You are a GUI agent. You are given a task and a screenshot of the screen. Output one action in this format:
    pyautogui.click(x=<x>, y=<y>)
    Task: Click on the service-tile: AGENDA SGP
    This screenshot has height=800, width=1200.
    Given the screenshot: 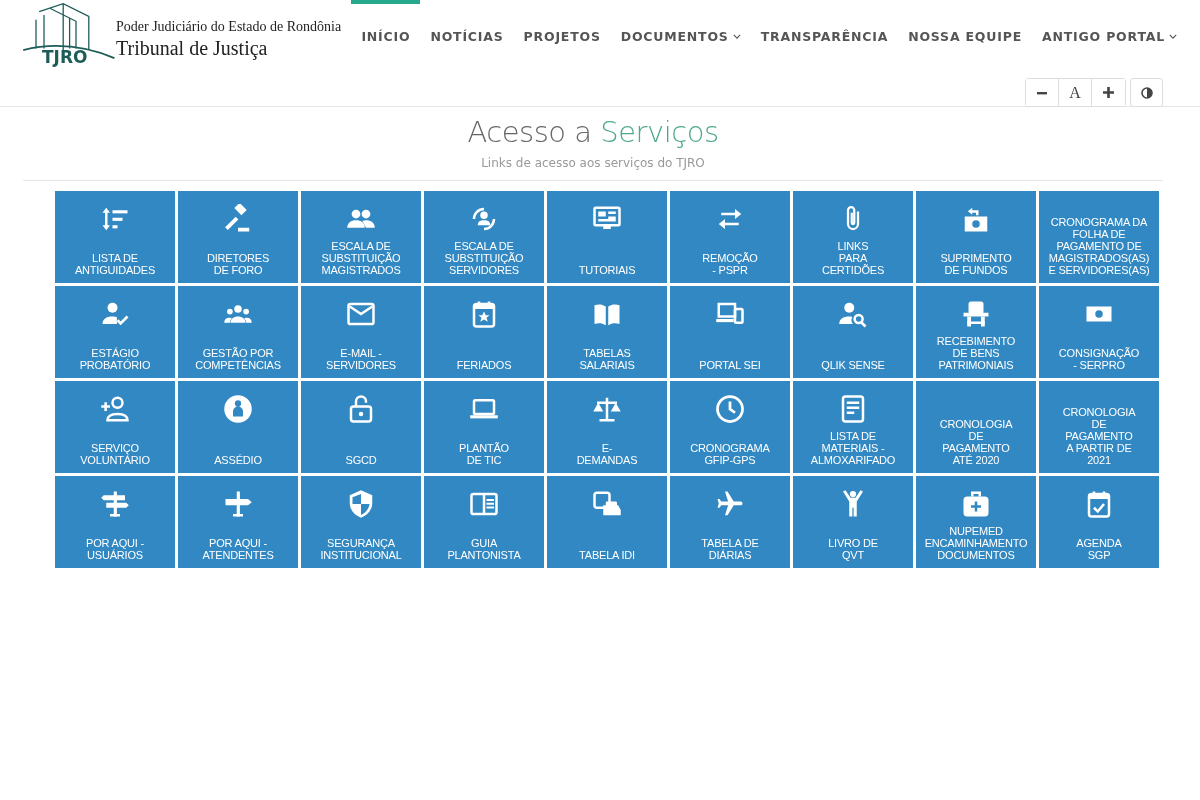 What is the action you would take?
    pyautogui.click(x=1099, y=522)
    